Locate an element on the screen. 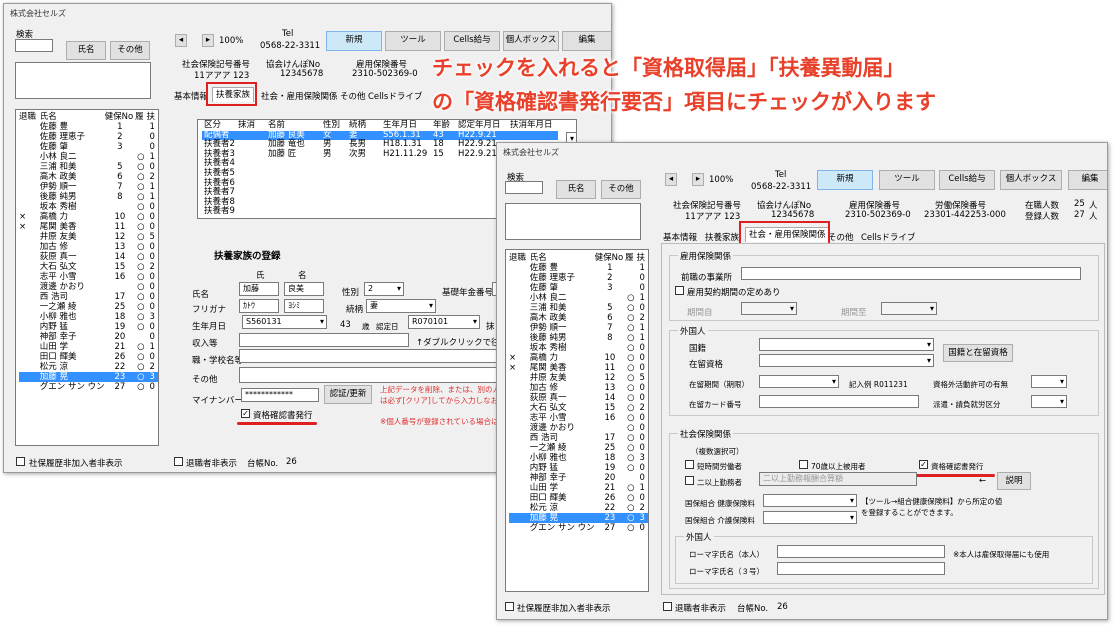  to-select is located at coordinates (909, 308).